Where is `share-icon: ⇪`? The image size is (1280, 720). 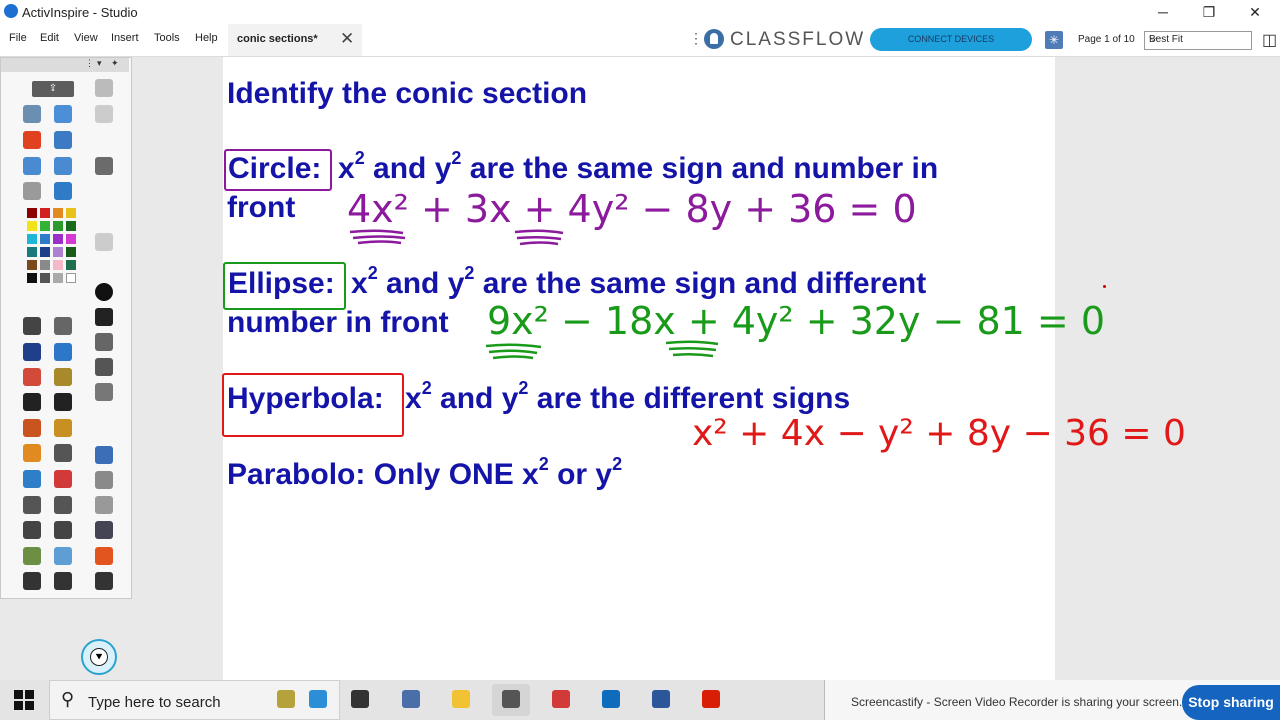
share-icon: ⇪ is located at coordinates (53, 89).